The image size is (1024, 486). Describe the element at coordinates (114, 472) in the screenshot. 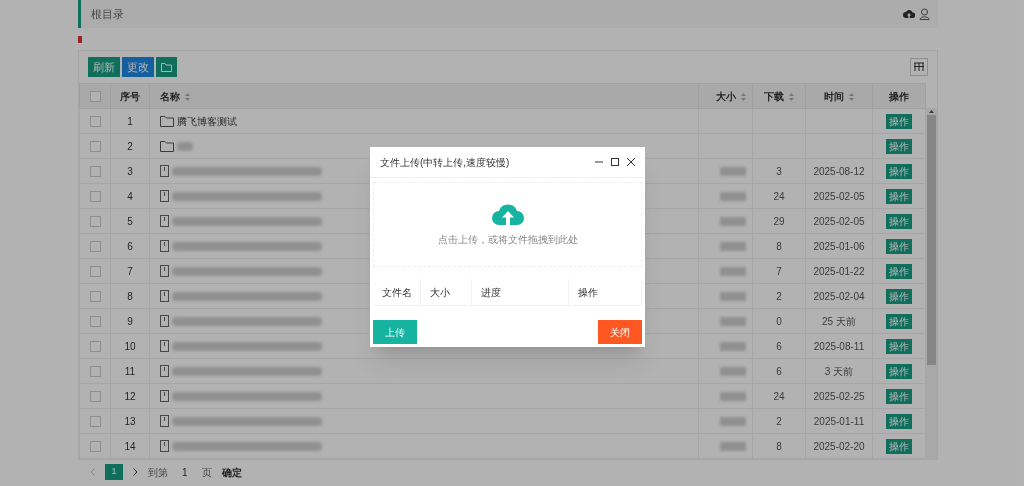

I see `page-button: 1` at that location.